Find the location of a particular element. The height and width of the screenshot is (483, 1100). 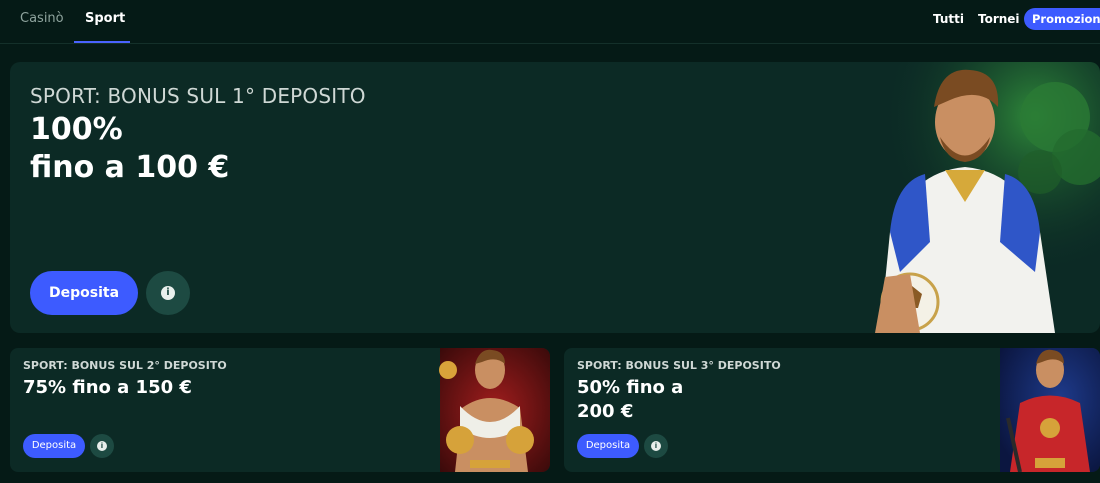

card-title: 50% fino a 200 € is located at coordinates (630, 400).